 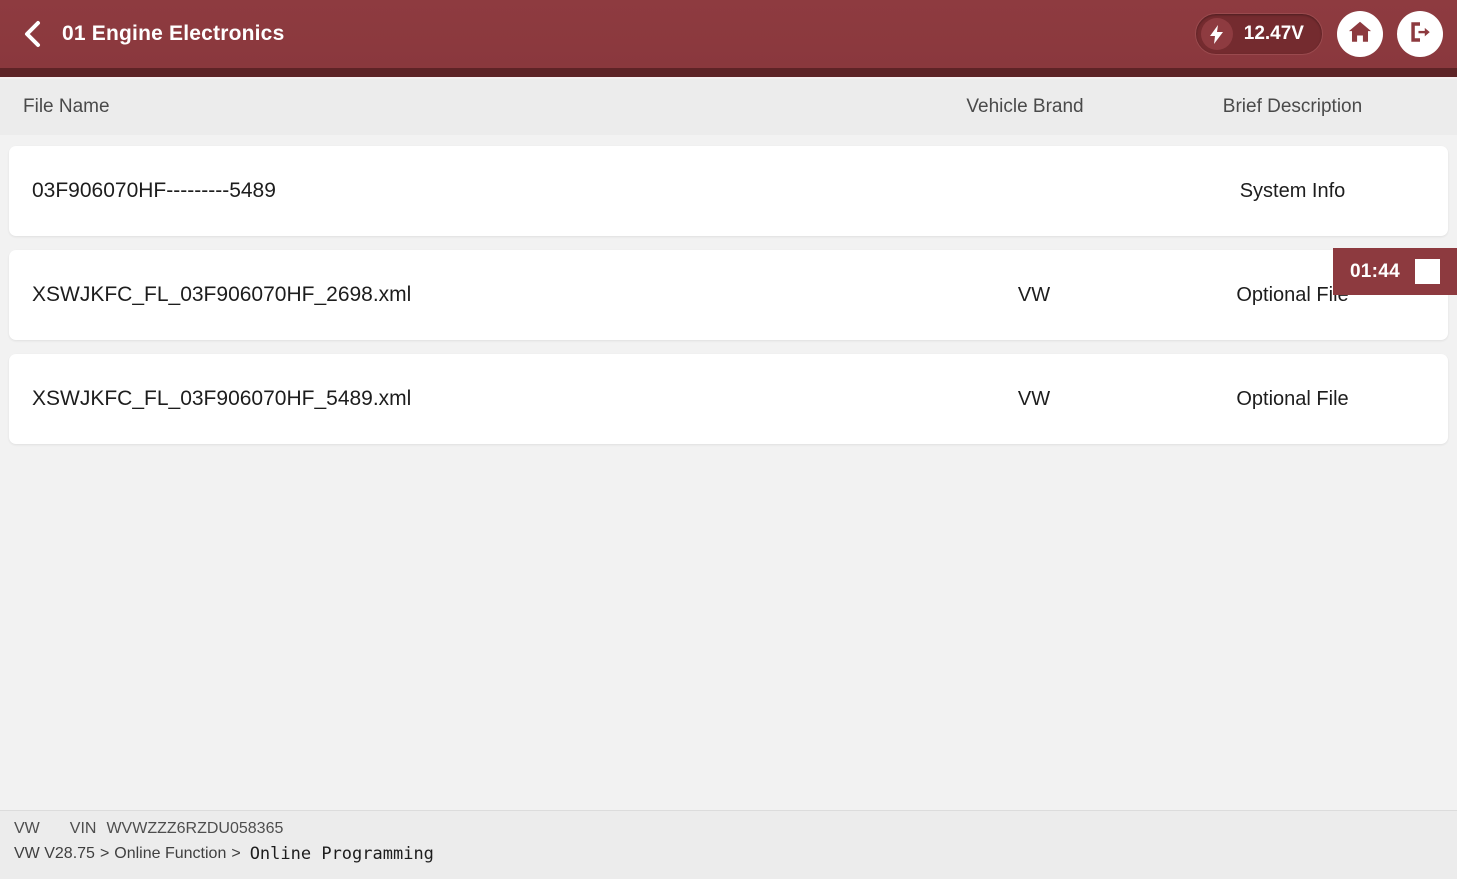 What do you see at coordinates (54, 854) in the screenshot?
I see `breadcrumb-root: VW V28.75` at bounding box center [54, 854].